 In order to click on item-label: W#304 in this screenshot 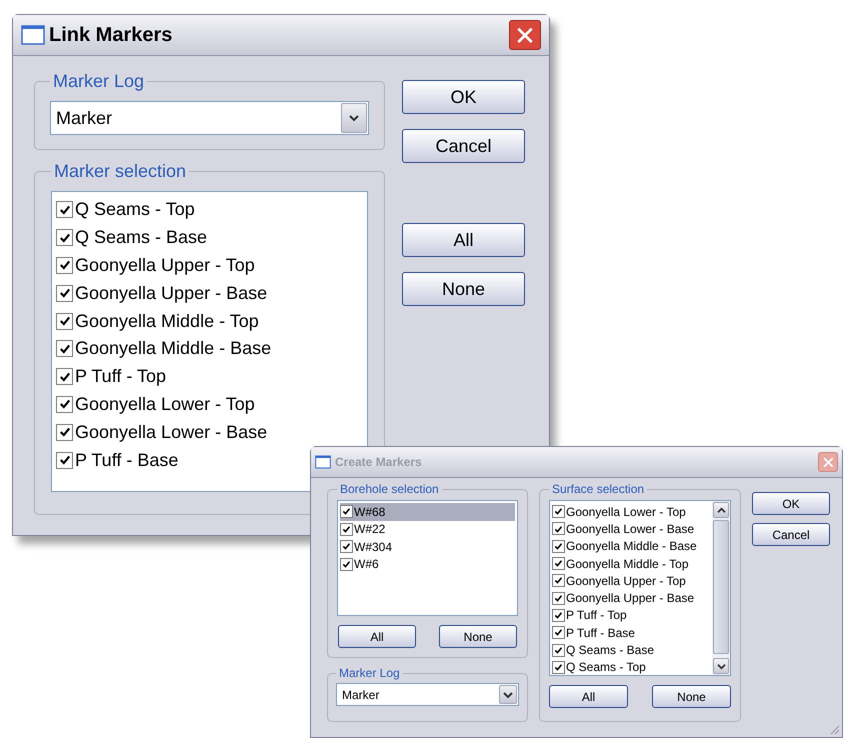, I will do `click(373, 547)`.